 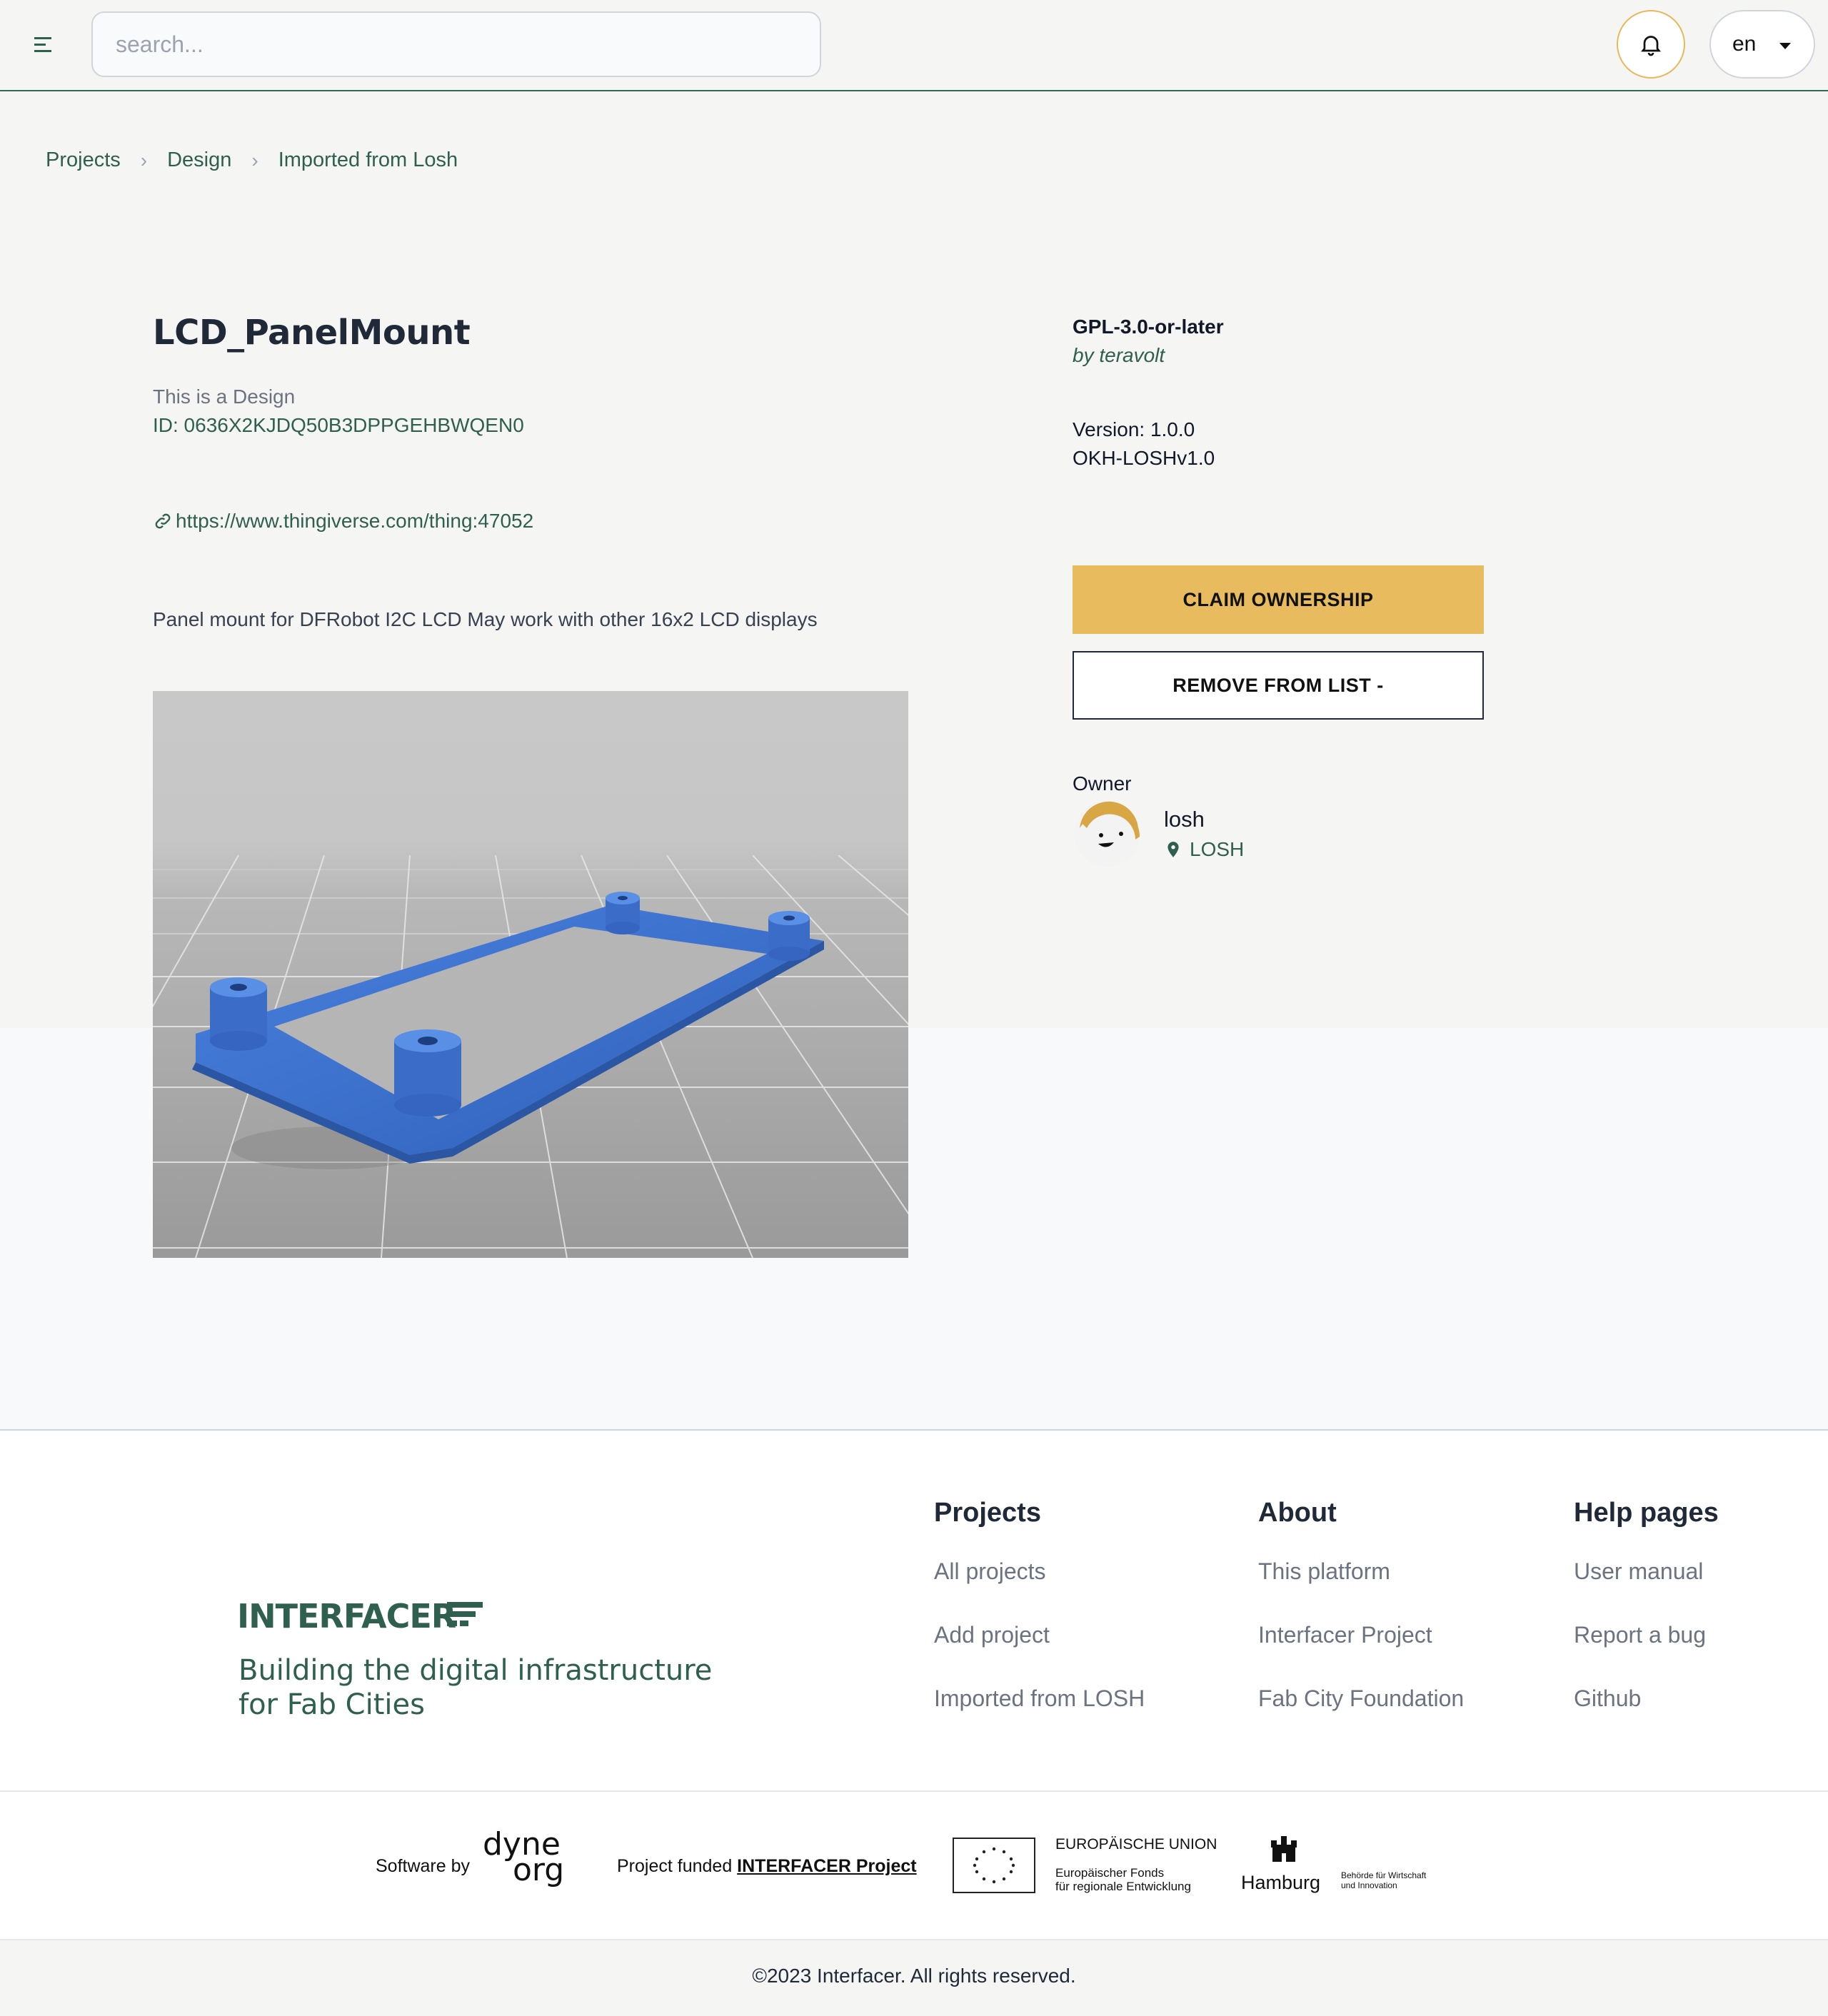 What do you see at coordinates (1039, 1635) in the screenshot?
I see `footer-link: Add project` at bounding box center [1039, 1635].